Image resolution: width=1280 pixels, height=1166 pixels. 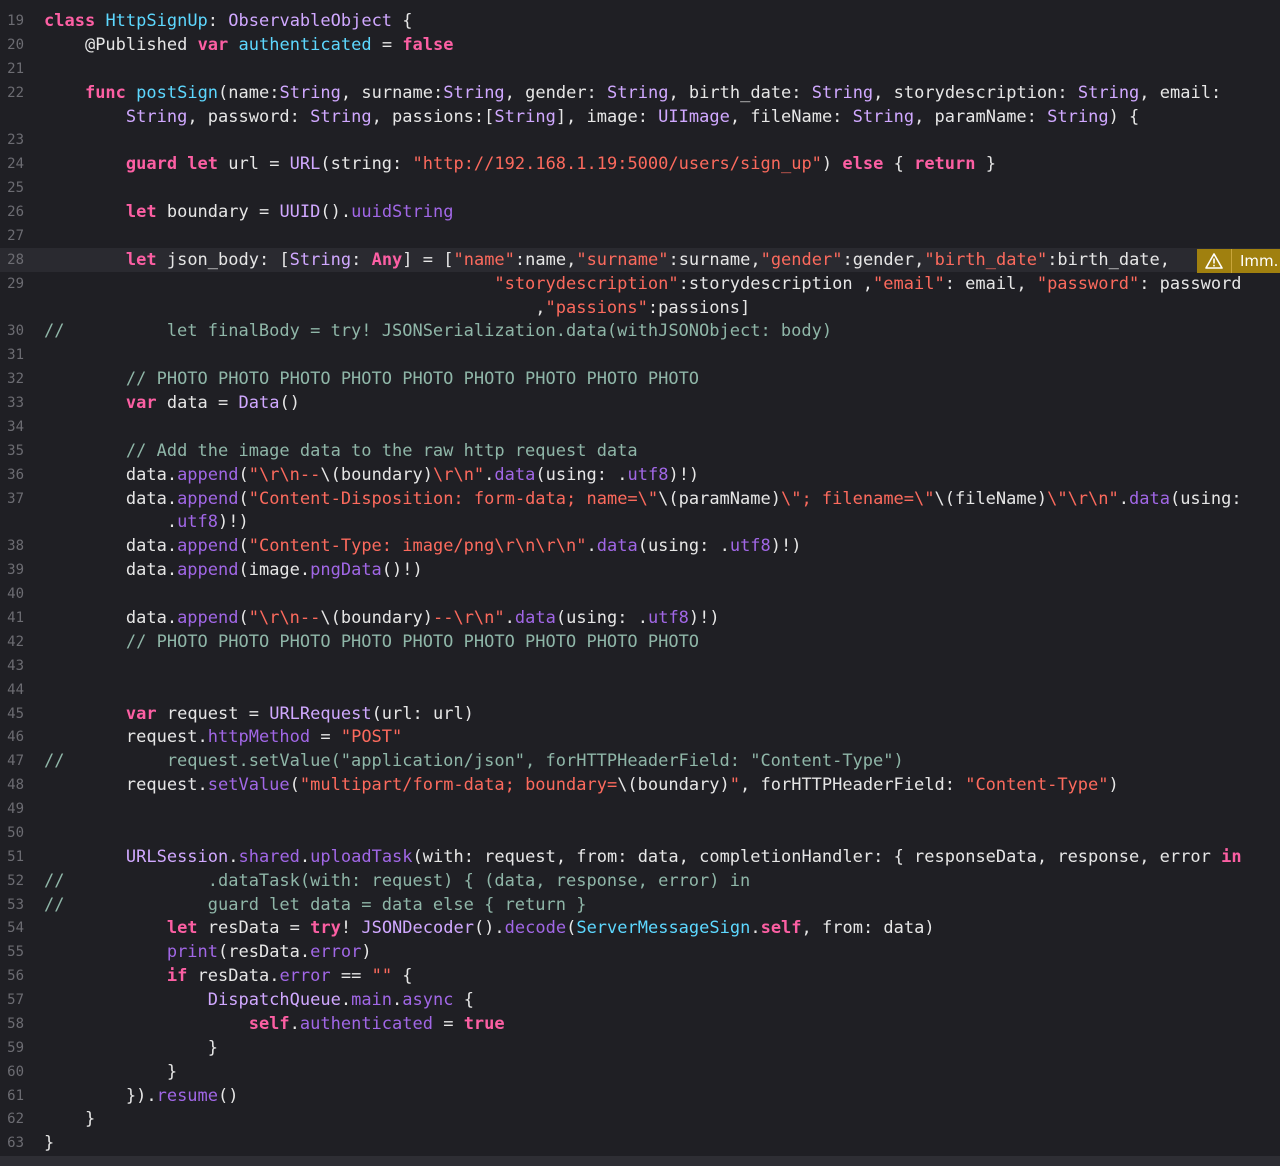 I want to click on code-line: 33 var data = Data(), so click(x=640, y=403).